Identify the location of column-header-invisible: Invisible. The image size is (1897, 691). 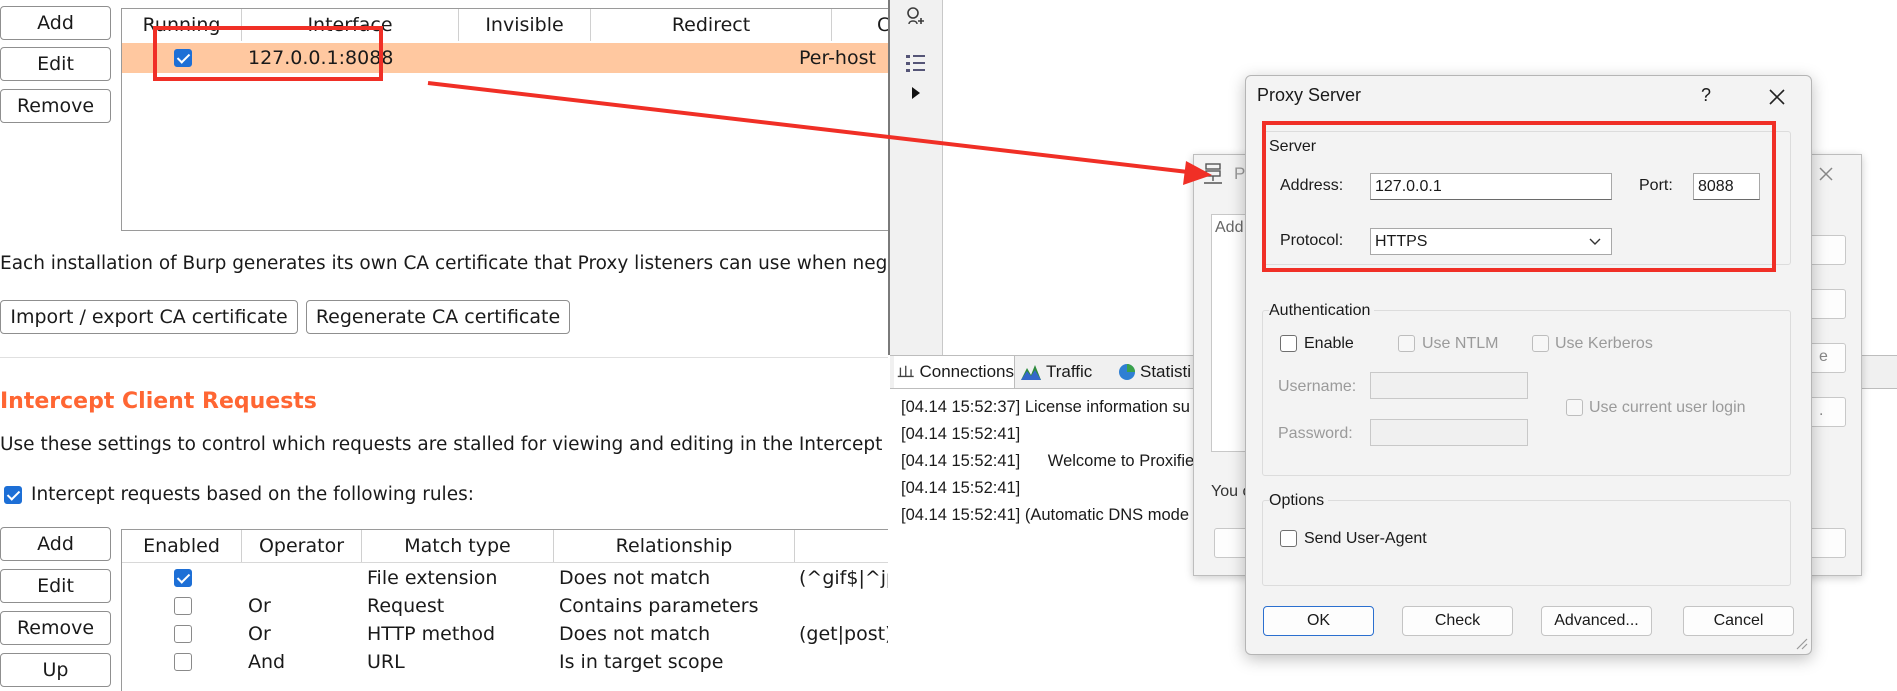
(525, 25).